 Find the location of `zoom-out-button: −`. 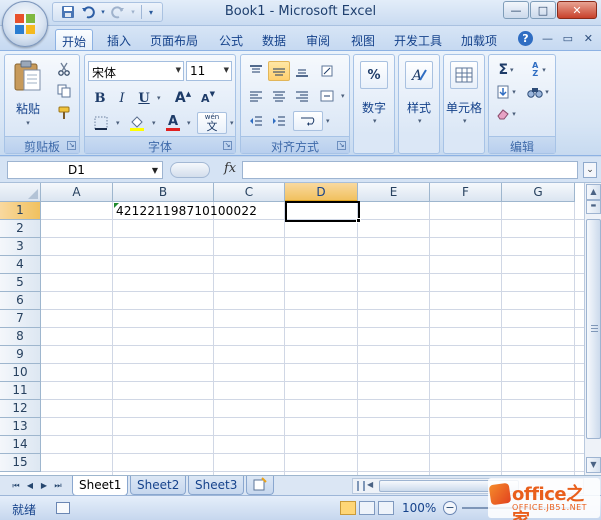

zoom-out-button: − is located at coordinates (450, 508).